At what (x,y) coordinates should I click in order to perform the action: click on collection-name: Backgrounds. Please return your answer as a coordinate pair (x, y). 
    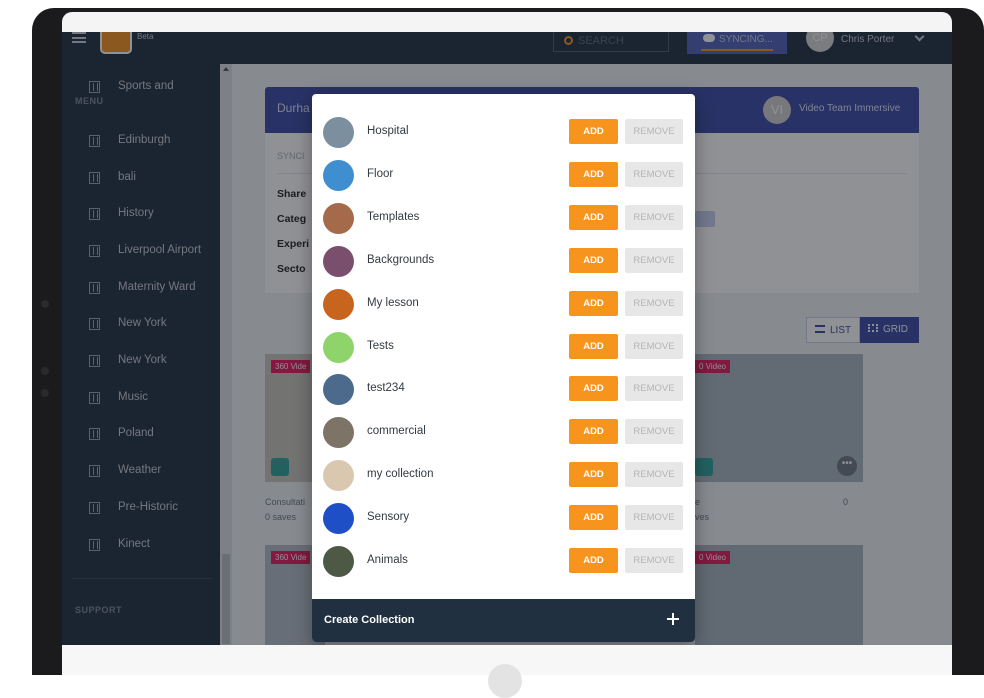
    Looking at the image, I should click on (401, 260).